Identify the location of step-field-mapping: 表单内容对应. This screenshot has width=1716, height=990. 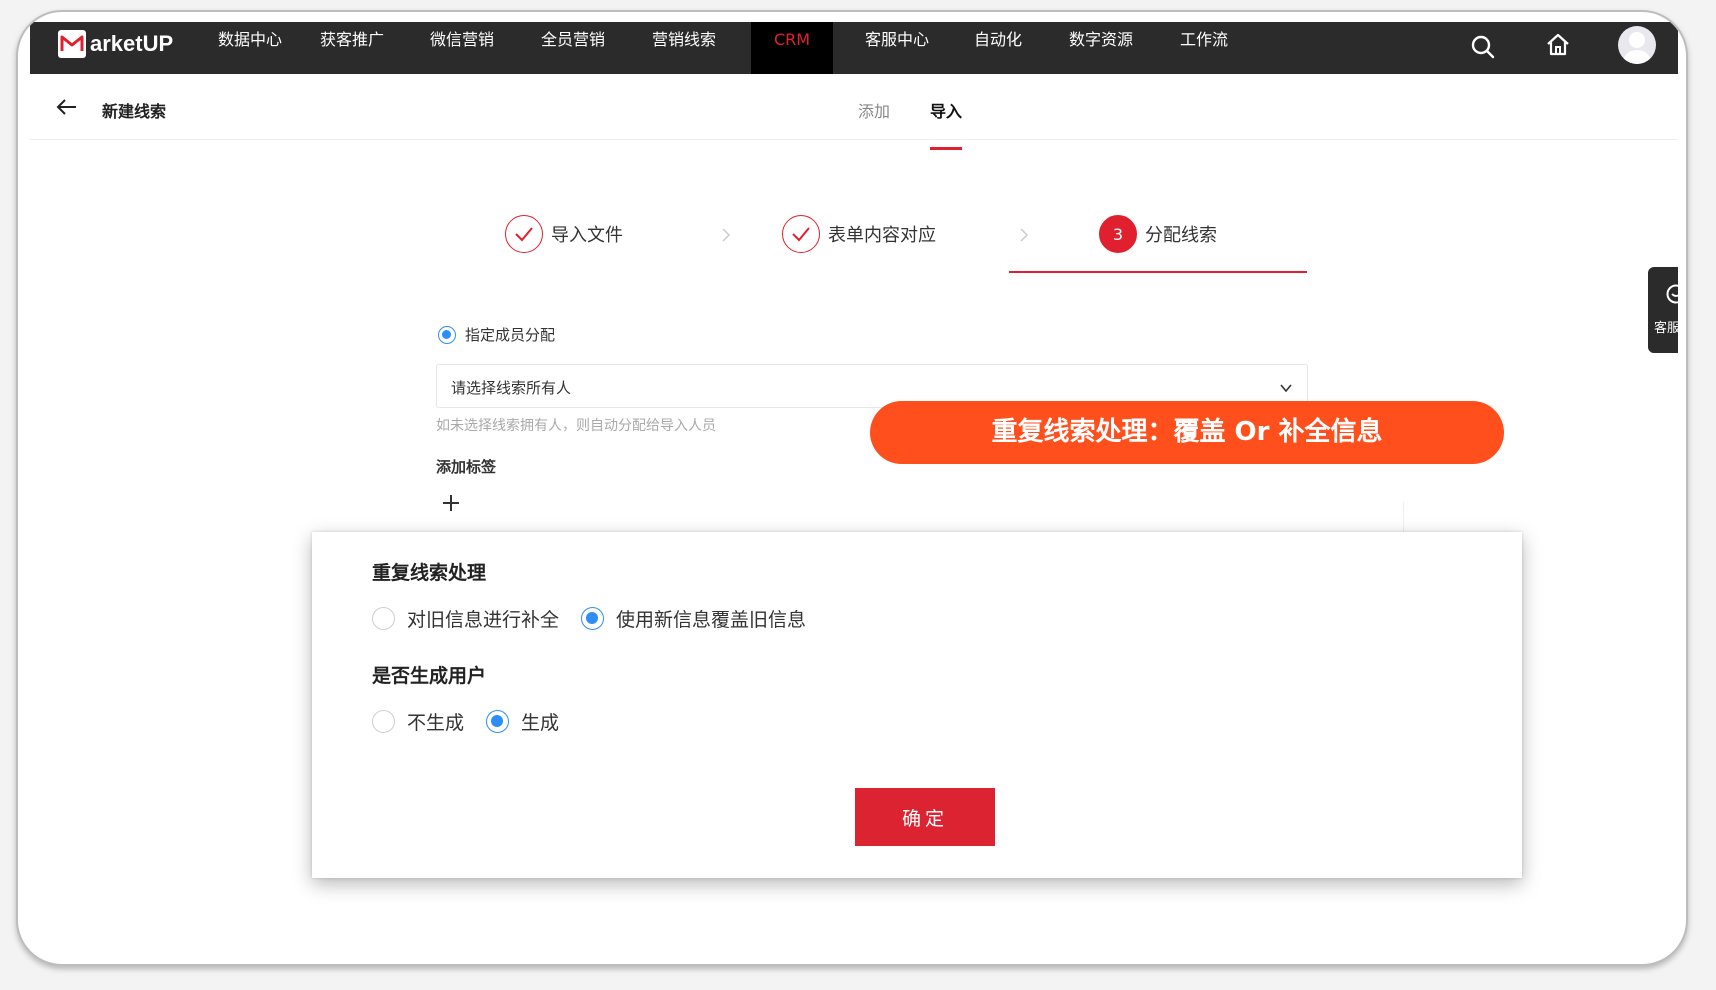
(859, 234).